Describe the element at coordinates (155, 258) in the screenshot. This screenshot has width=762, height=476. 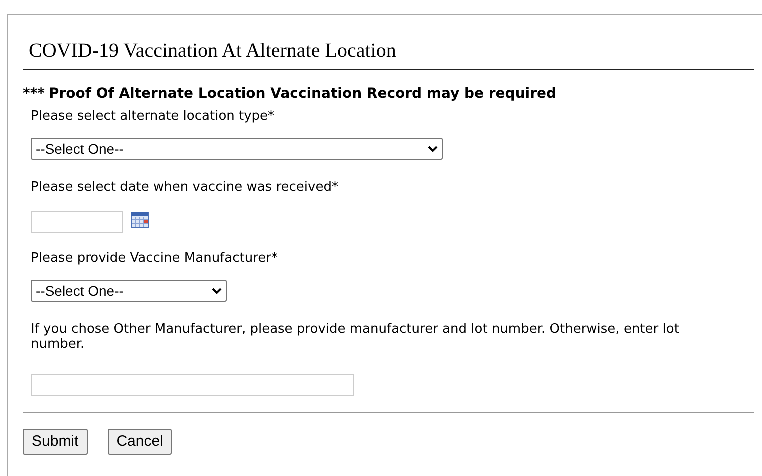
I see `field-label: Please provide Vaccine Manufacturer*` at that location.